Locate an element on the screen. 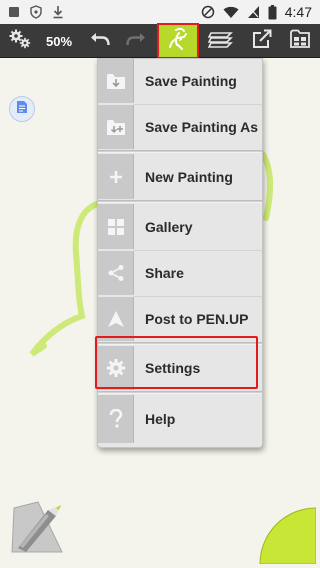 The image size is (320, 568). export-icon is located at coordinates (262, 41).